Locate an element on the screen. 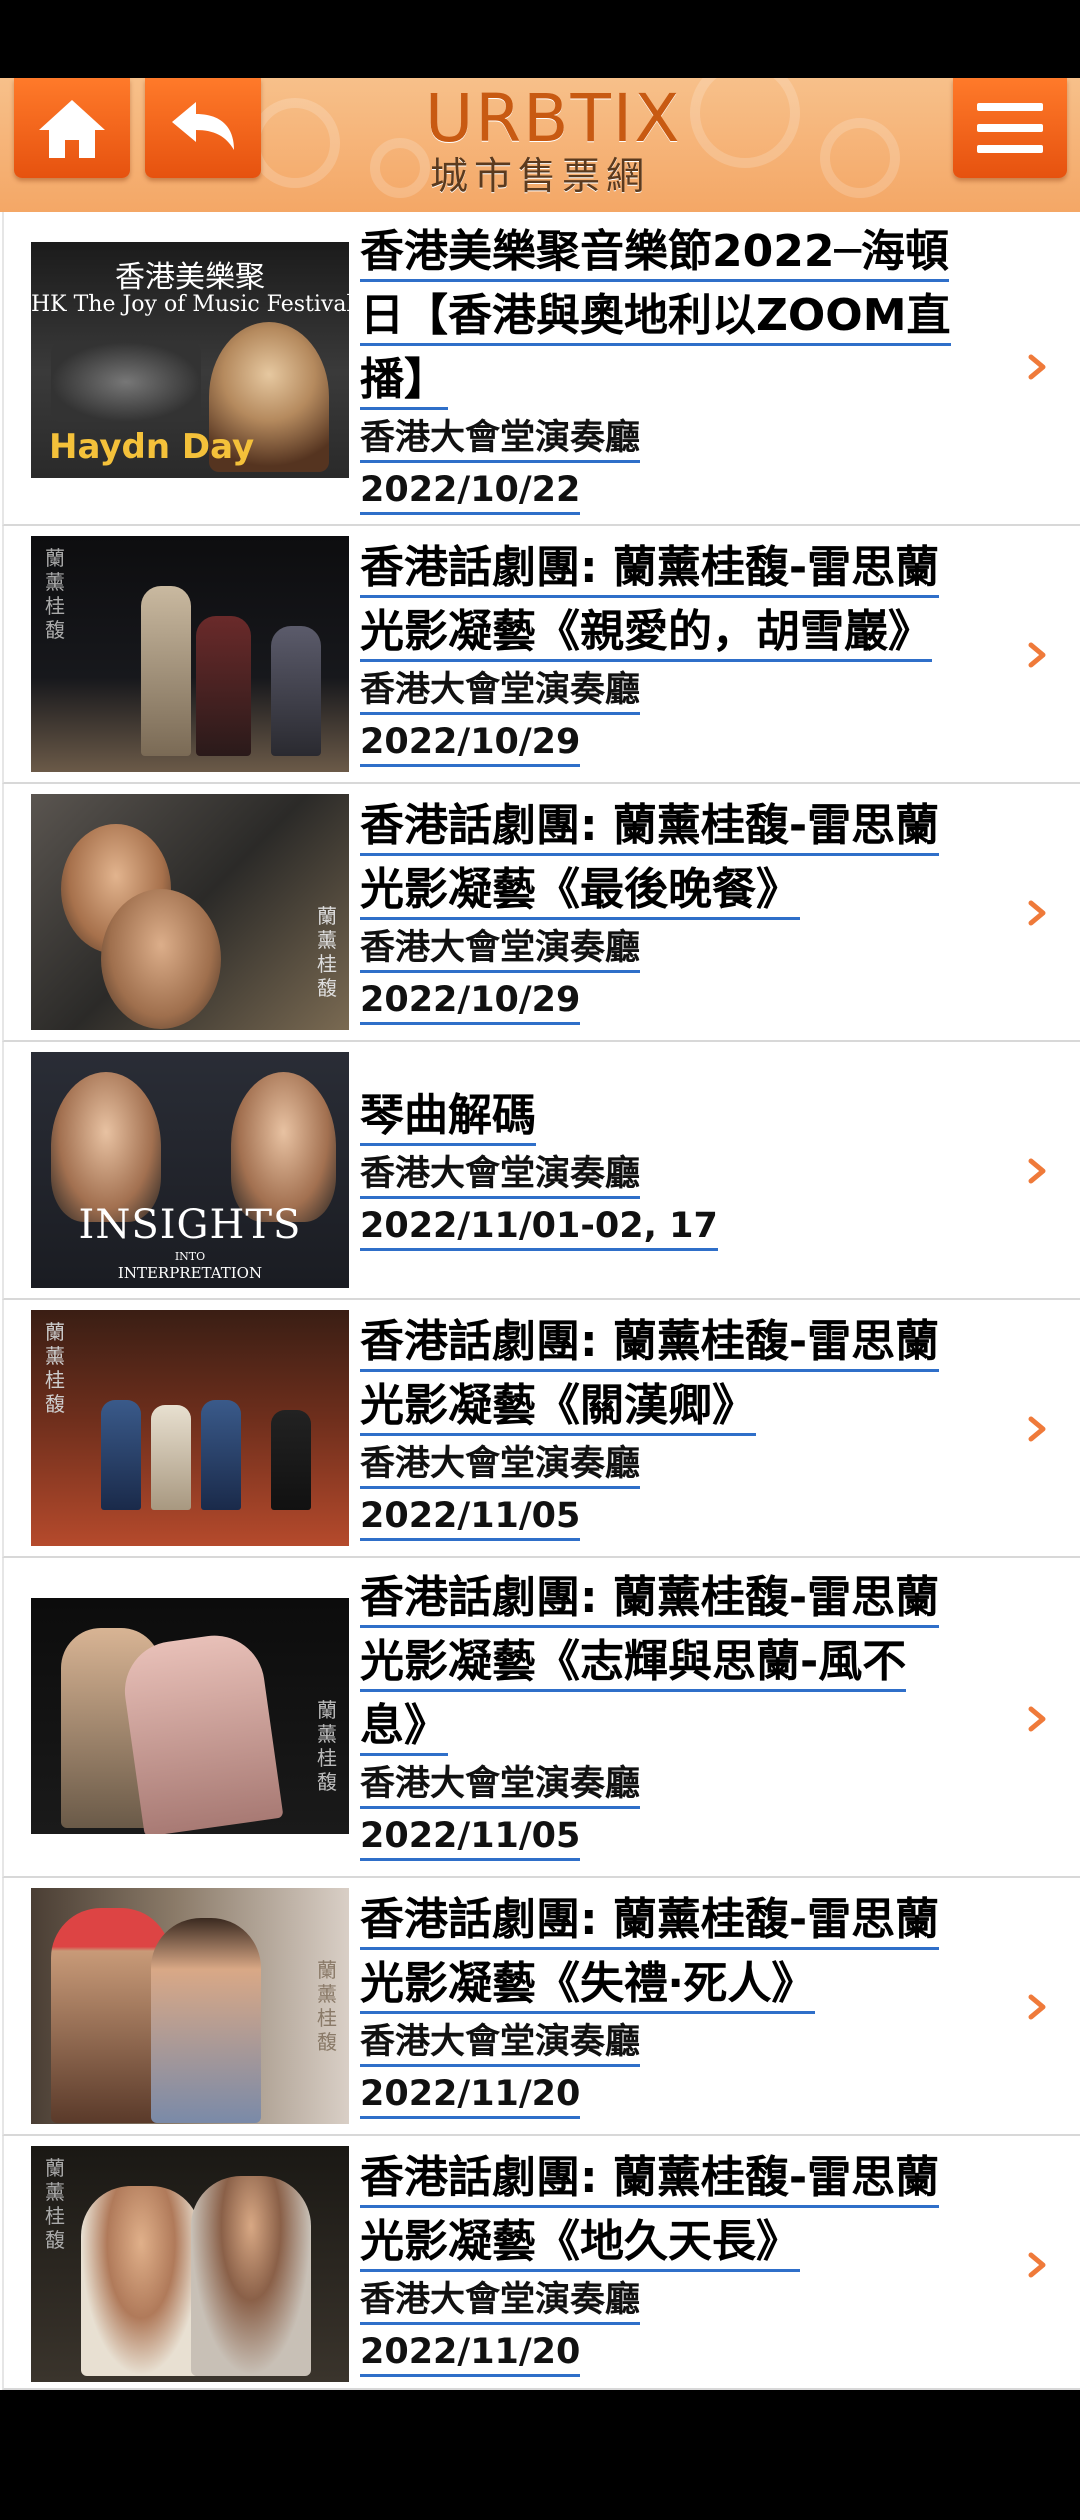 Image resolution: width=1080 pixels, height=2520 pixels. back-button is located at coordinates (203, 128).